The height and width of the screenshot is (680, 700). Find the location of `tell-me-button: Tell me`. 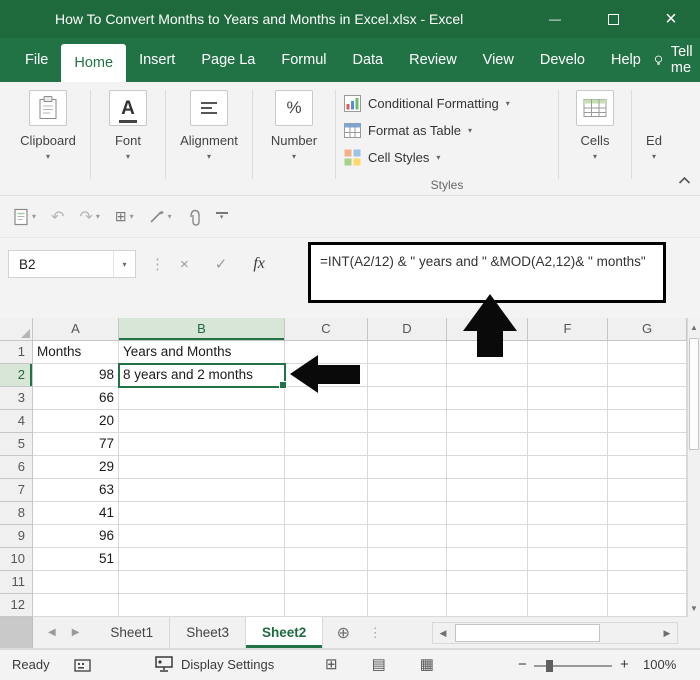

tell-me-button: Tell me is located at coordinates (676, 60).